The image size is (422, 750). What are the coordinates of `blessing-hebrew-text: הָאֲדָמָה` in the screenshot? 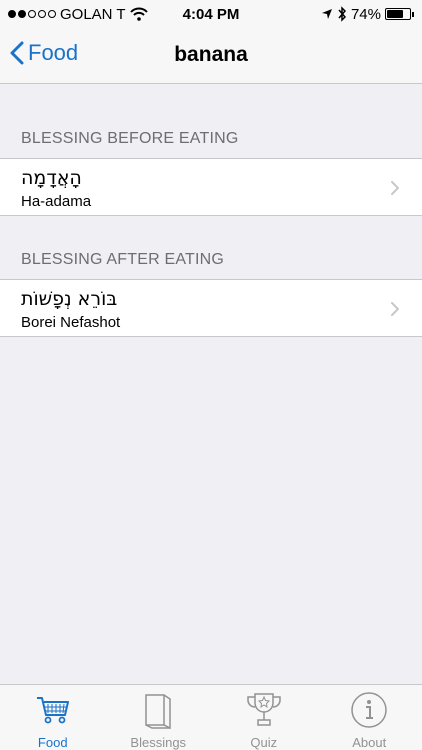 It's located at (51, 178).